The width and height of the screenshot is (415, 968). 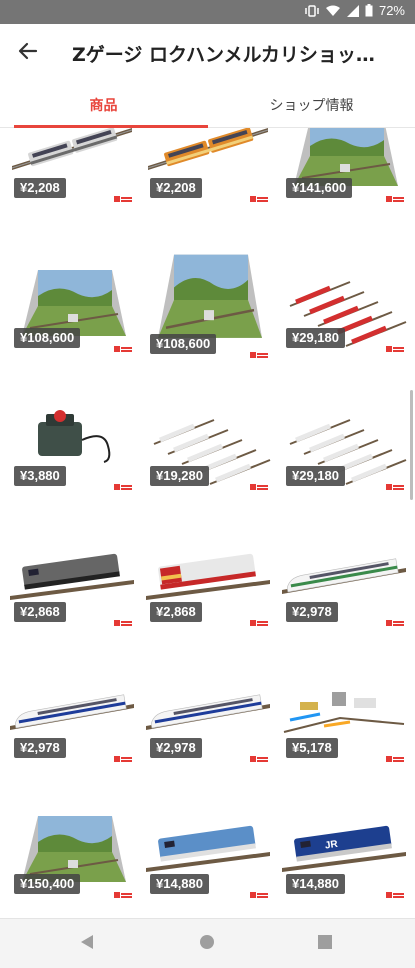 I want to click on home-circle-icon, so click(x=207, y=944).